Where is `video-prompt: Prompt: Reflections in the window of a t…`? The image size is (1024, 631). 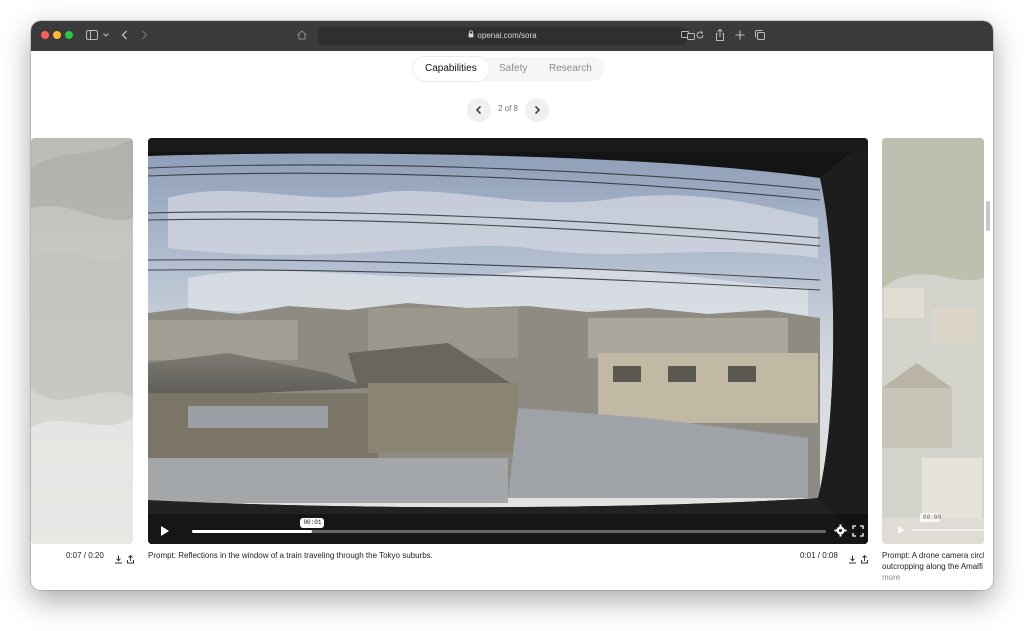
video-prompt: Prompt: Reflections in the window of a t… is located at coordinates (290, 555).